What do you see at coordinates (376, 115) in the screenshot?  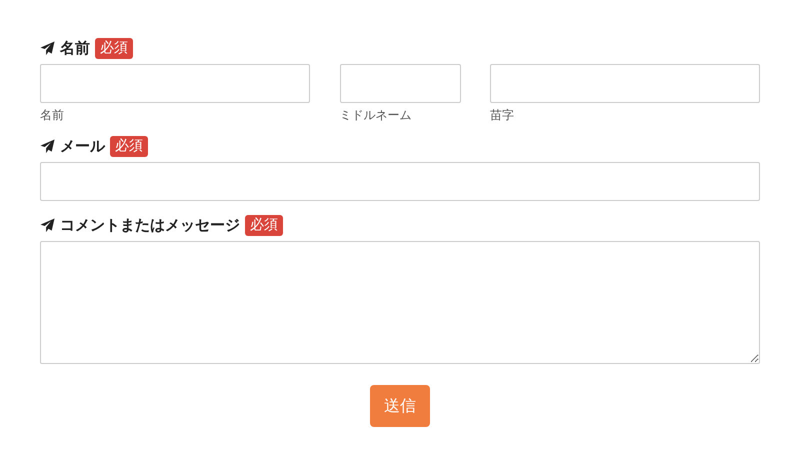 I see `field-caption: ミドルネーム` at bounding box center [376, 115].